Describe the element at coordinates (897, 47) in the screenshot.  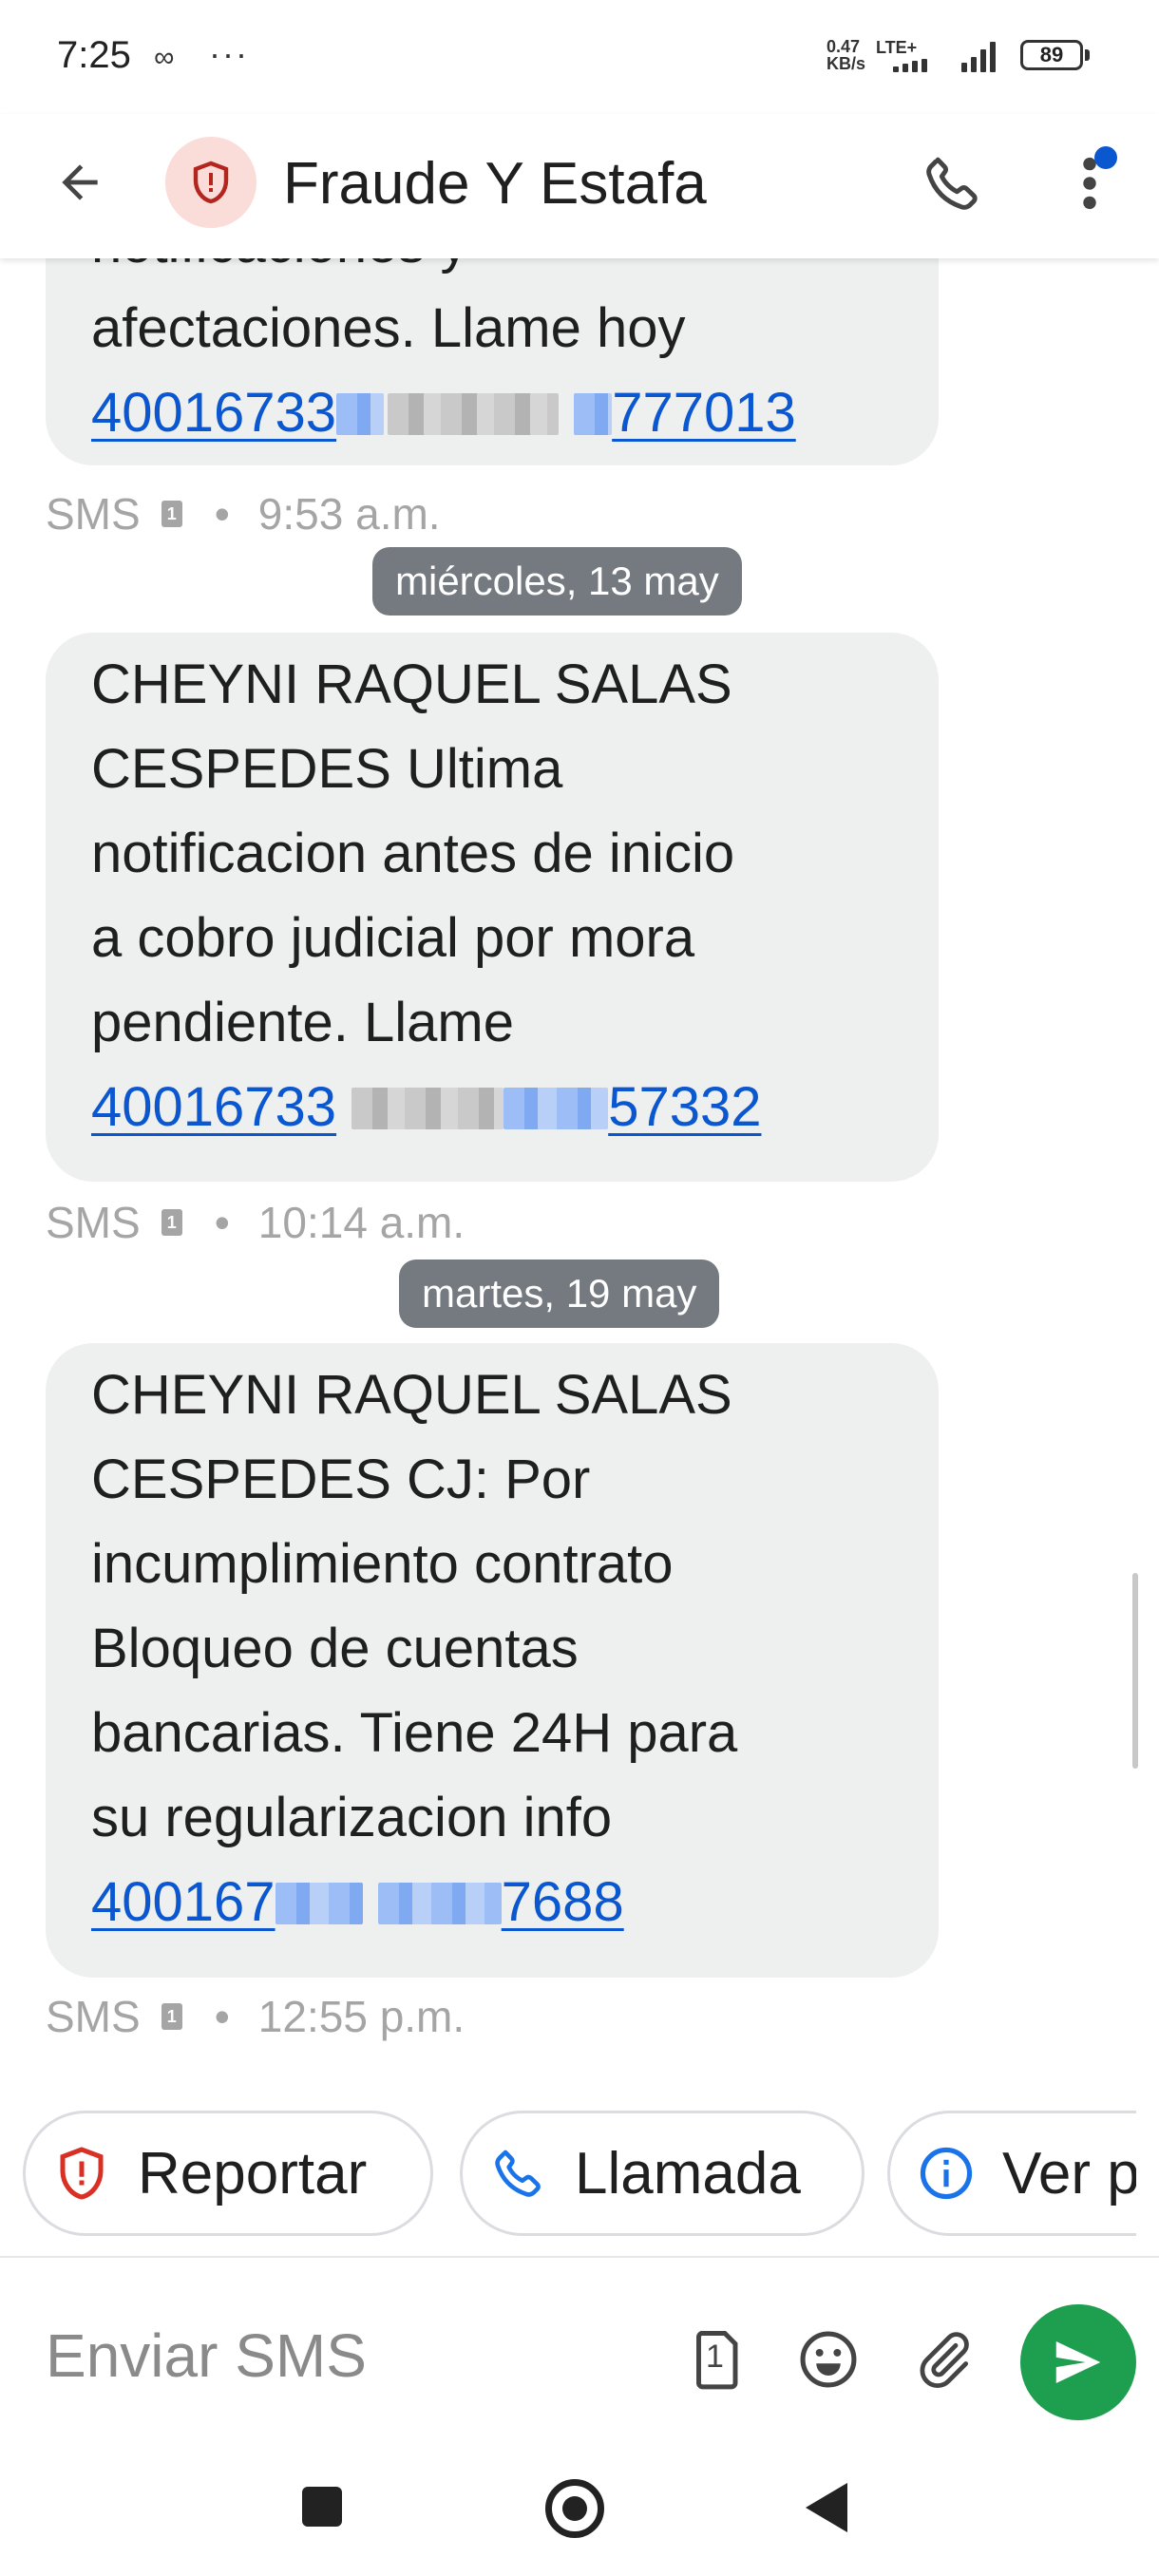
I see `network-type: LTE+` at that location.